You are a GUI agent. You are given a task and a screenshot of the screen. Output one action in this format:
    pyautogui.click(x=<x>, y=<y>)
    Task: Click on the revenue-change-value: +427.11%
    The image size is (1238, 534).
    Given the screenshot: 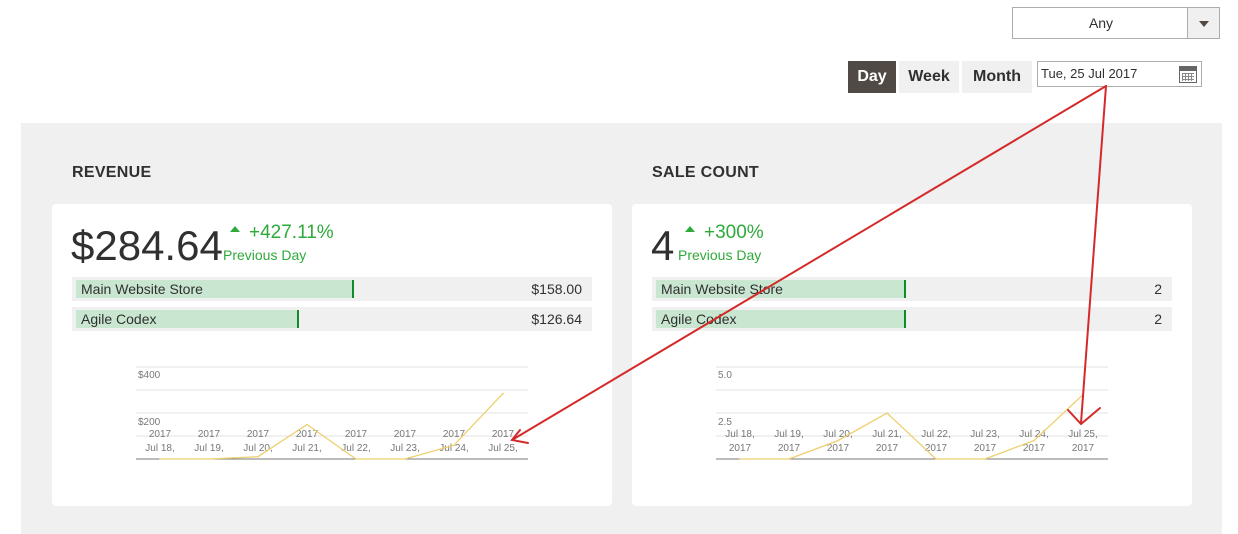 What is the action you would take?
    pyautogui.click(x=291, y=232)
    